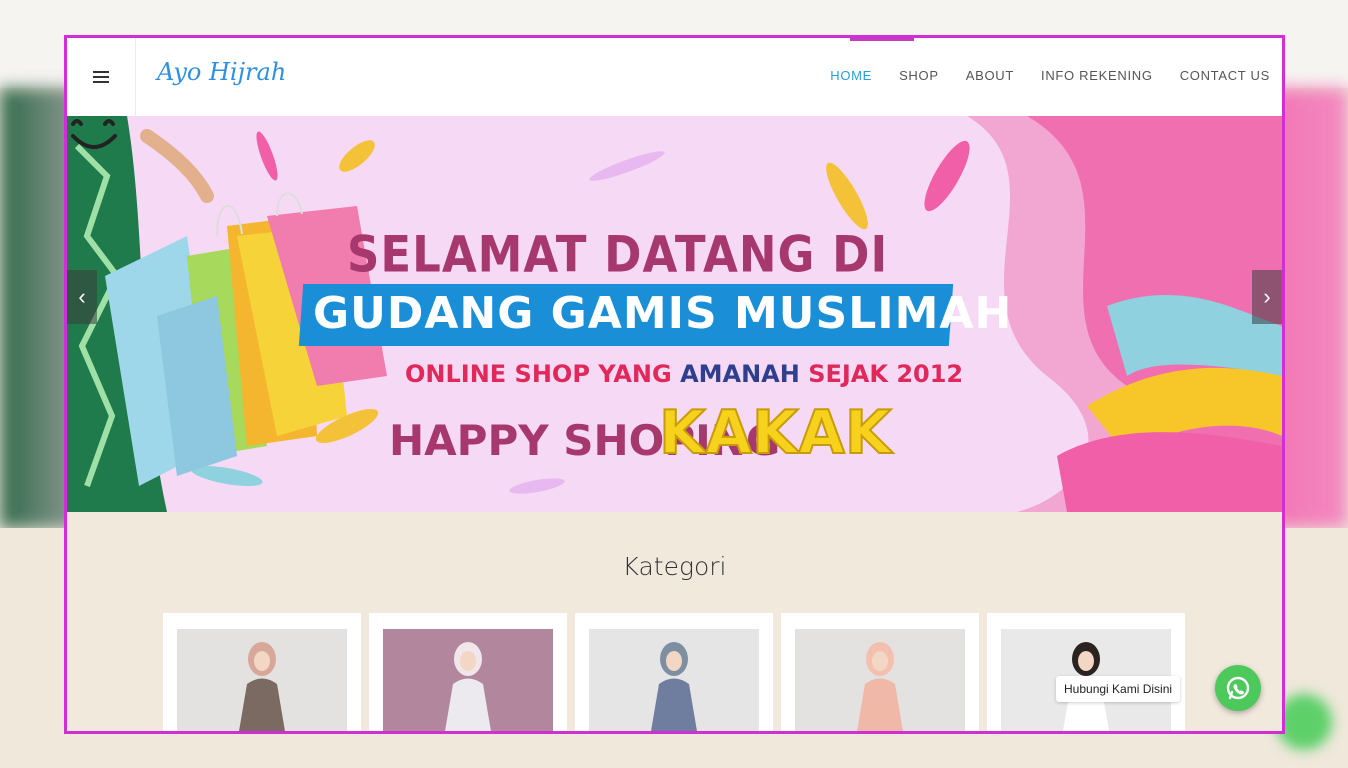 Image resolution: width=1348 pixels, height=768 pixels. What do you see at coordinates (919, 75) in the screenshot?
I see `nav-shop: SHOP` at bounding box center [919, 75].